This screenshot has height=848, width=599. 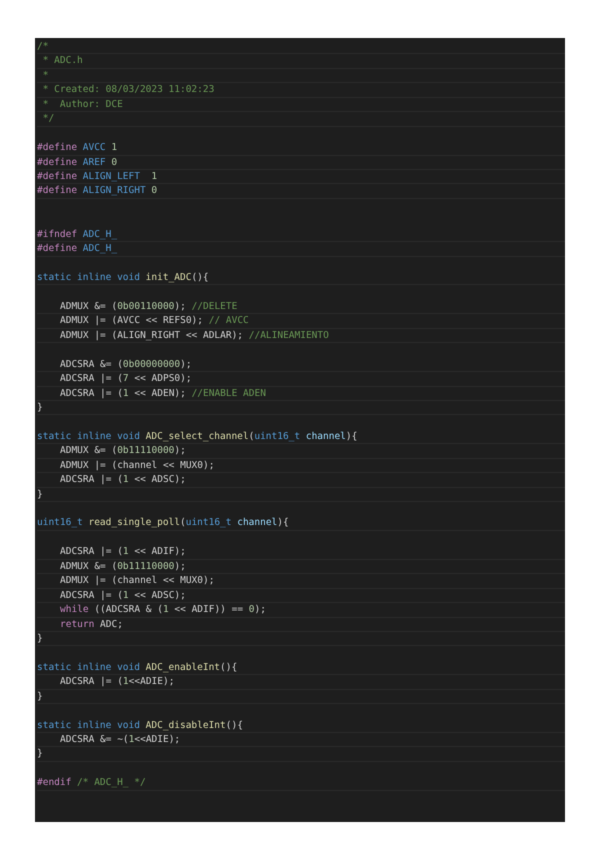 What do you see at coordinates (301, 177) in the screenshot?
I see `code-line: #define ALIGN_LEFT 1` at bounding box center [301, 177].